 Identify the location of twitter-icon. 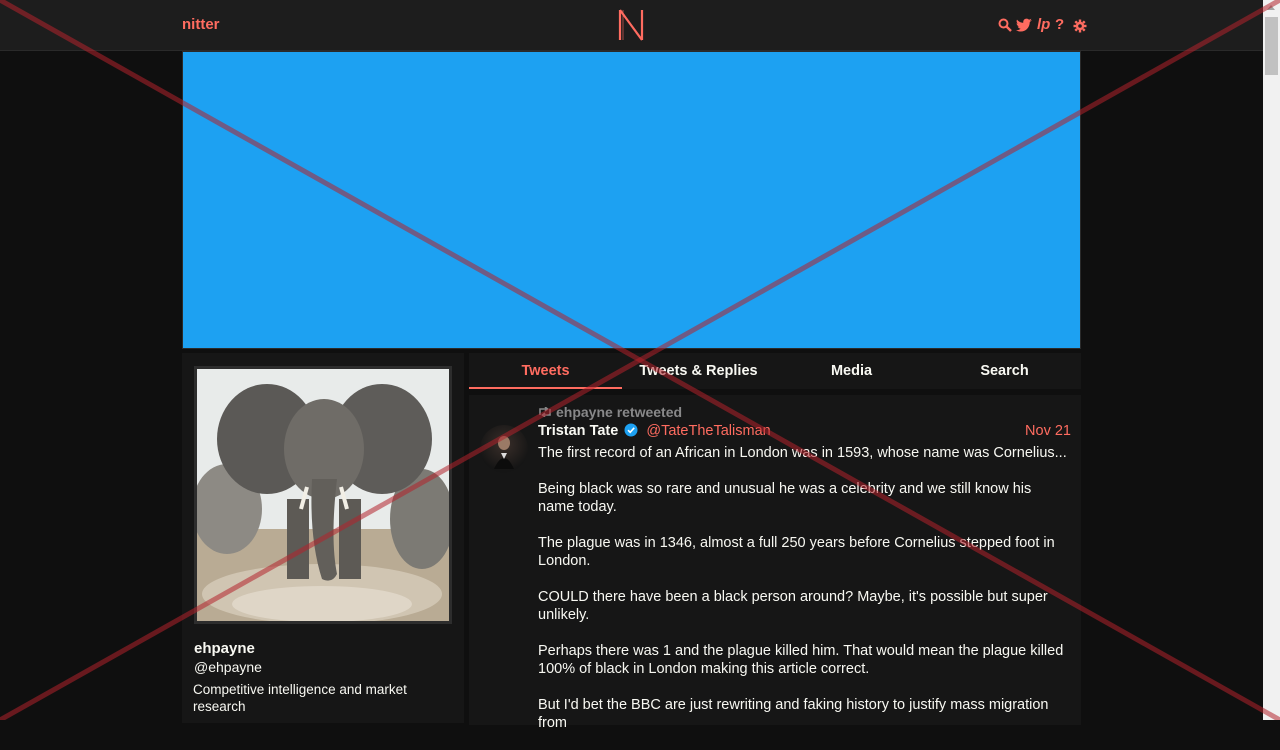
(1024, 25).